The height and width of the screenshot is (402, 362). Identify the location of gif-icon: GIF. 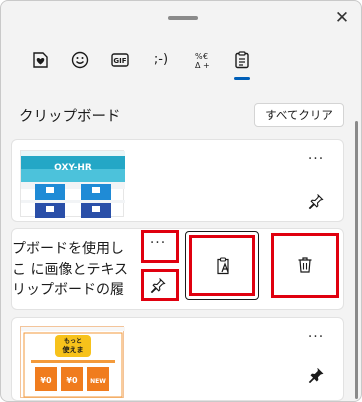
(120, 60).